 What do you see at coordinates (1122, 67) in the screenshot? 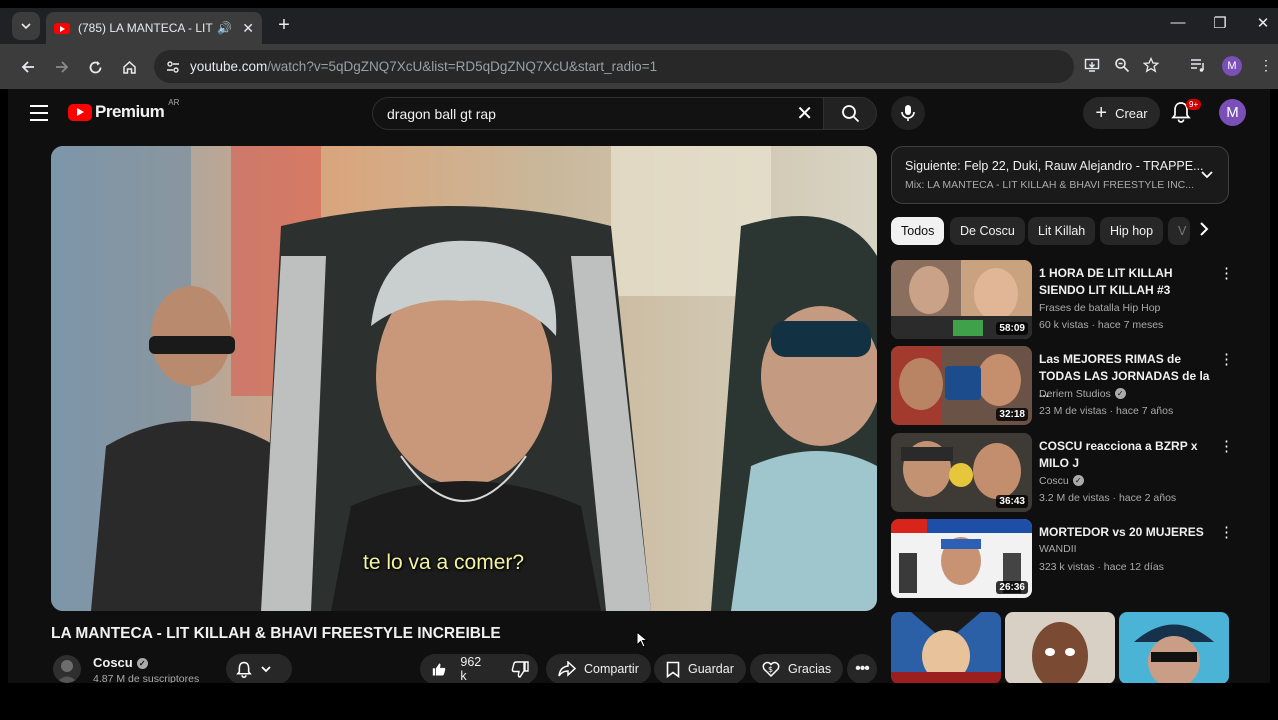
I see `zoom-icon` at bounding box center [1122, 67].